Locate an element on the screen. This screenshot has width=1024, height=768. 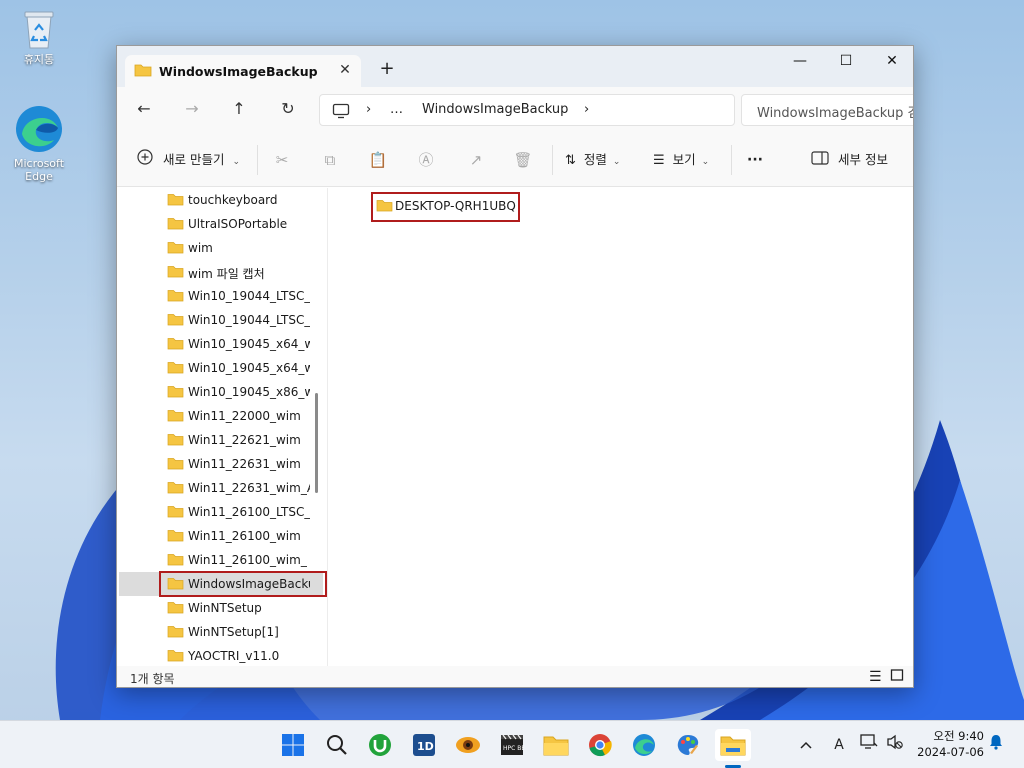
sidebar-item: touchkeyboard is located at coordinates (221, 200).